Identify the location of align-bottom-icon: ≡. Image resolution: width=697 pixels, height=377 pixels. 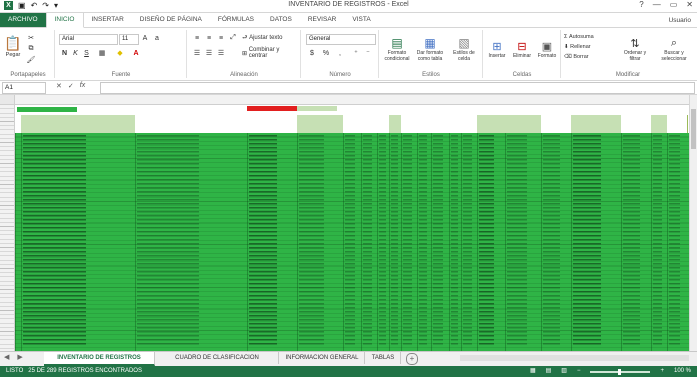
(221, 38).